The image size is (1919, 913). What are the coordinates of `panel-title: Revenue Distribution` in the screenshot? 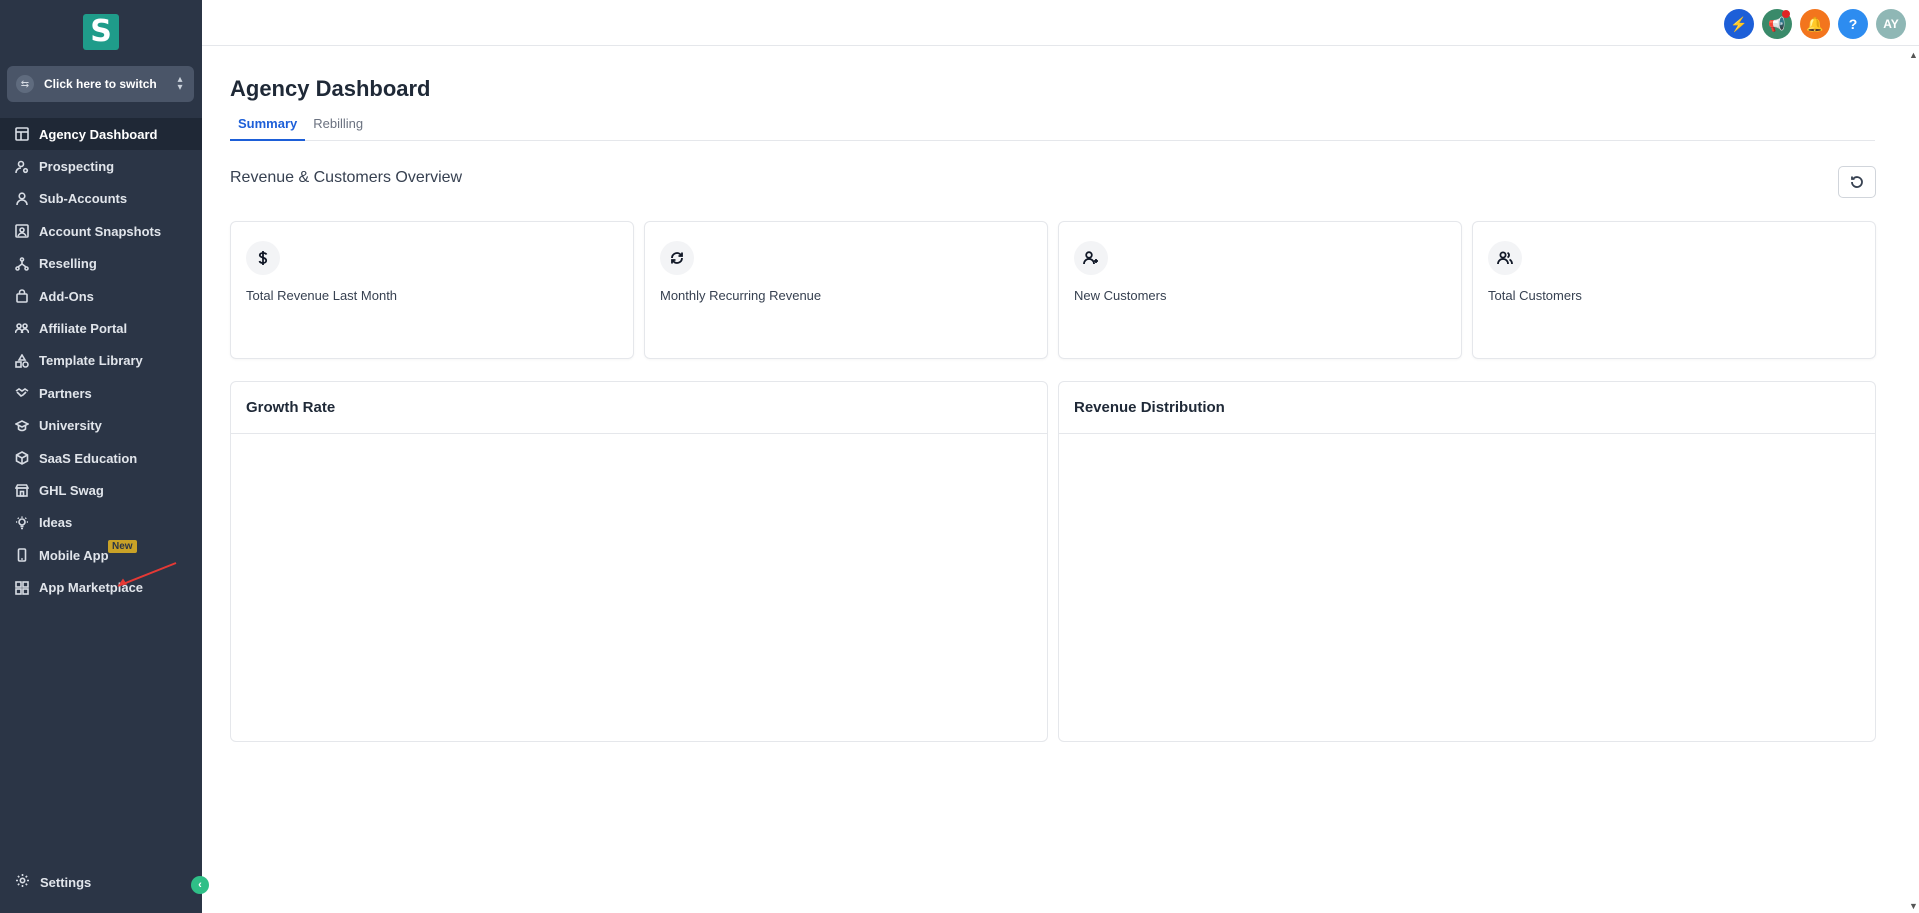 It's located at (1467, 408).